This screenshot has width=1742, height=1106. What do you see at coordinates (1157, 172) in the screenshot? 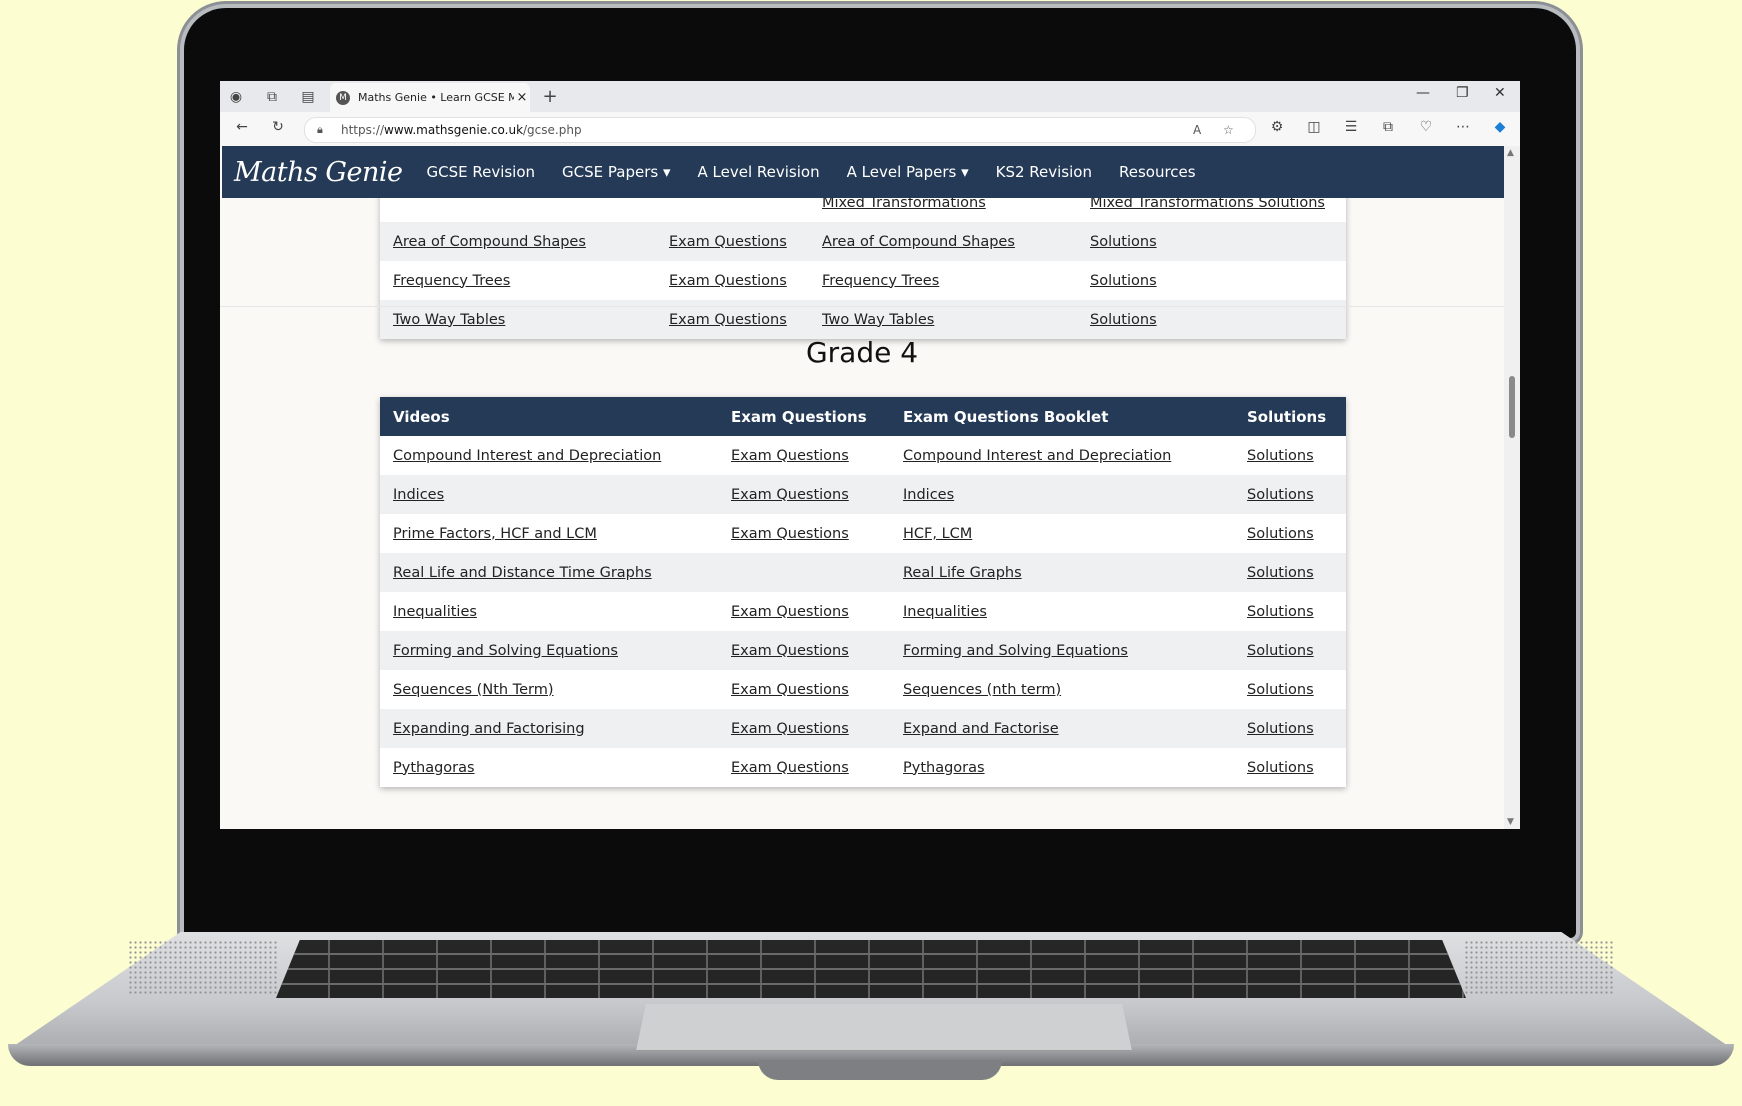
I see `nav-resources: Resources` at bounding box center [1157, 172].